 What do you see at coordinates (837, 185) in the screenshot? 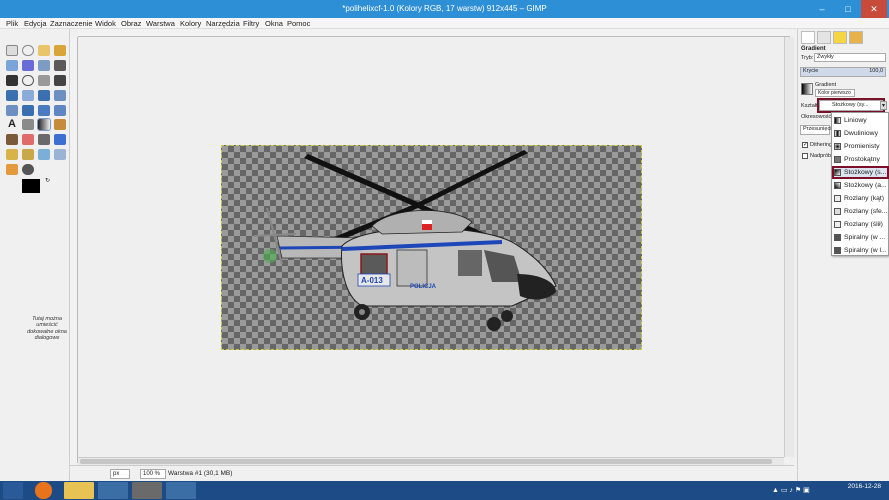
I see `conical-asymmetric-icon` at bounding box center [837, 185].